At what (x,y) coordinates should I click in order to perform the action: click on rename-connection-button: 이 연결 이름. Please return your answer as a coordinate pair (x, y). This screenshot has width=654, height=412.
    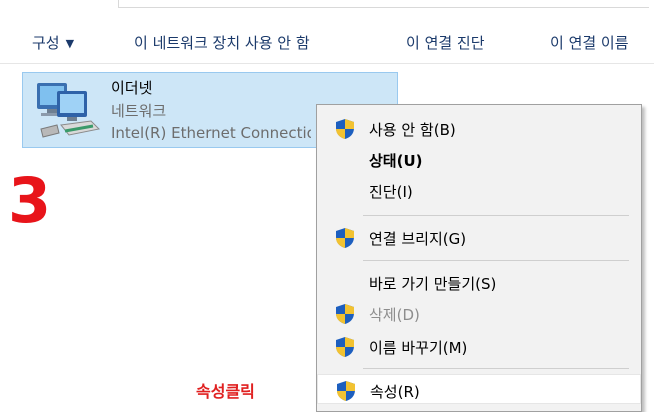
    Looking at the image, I should click on (589, 42).